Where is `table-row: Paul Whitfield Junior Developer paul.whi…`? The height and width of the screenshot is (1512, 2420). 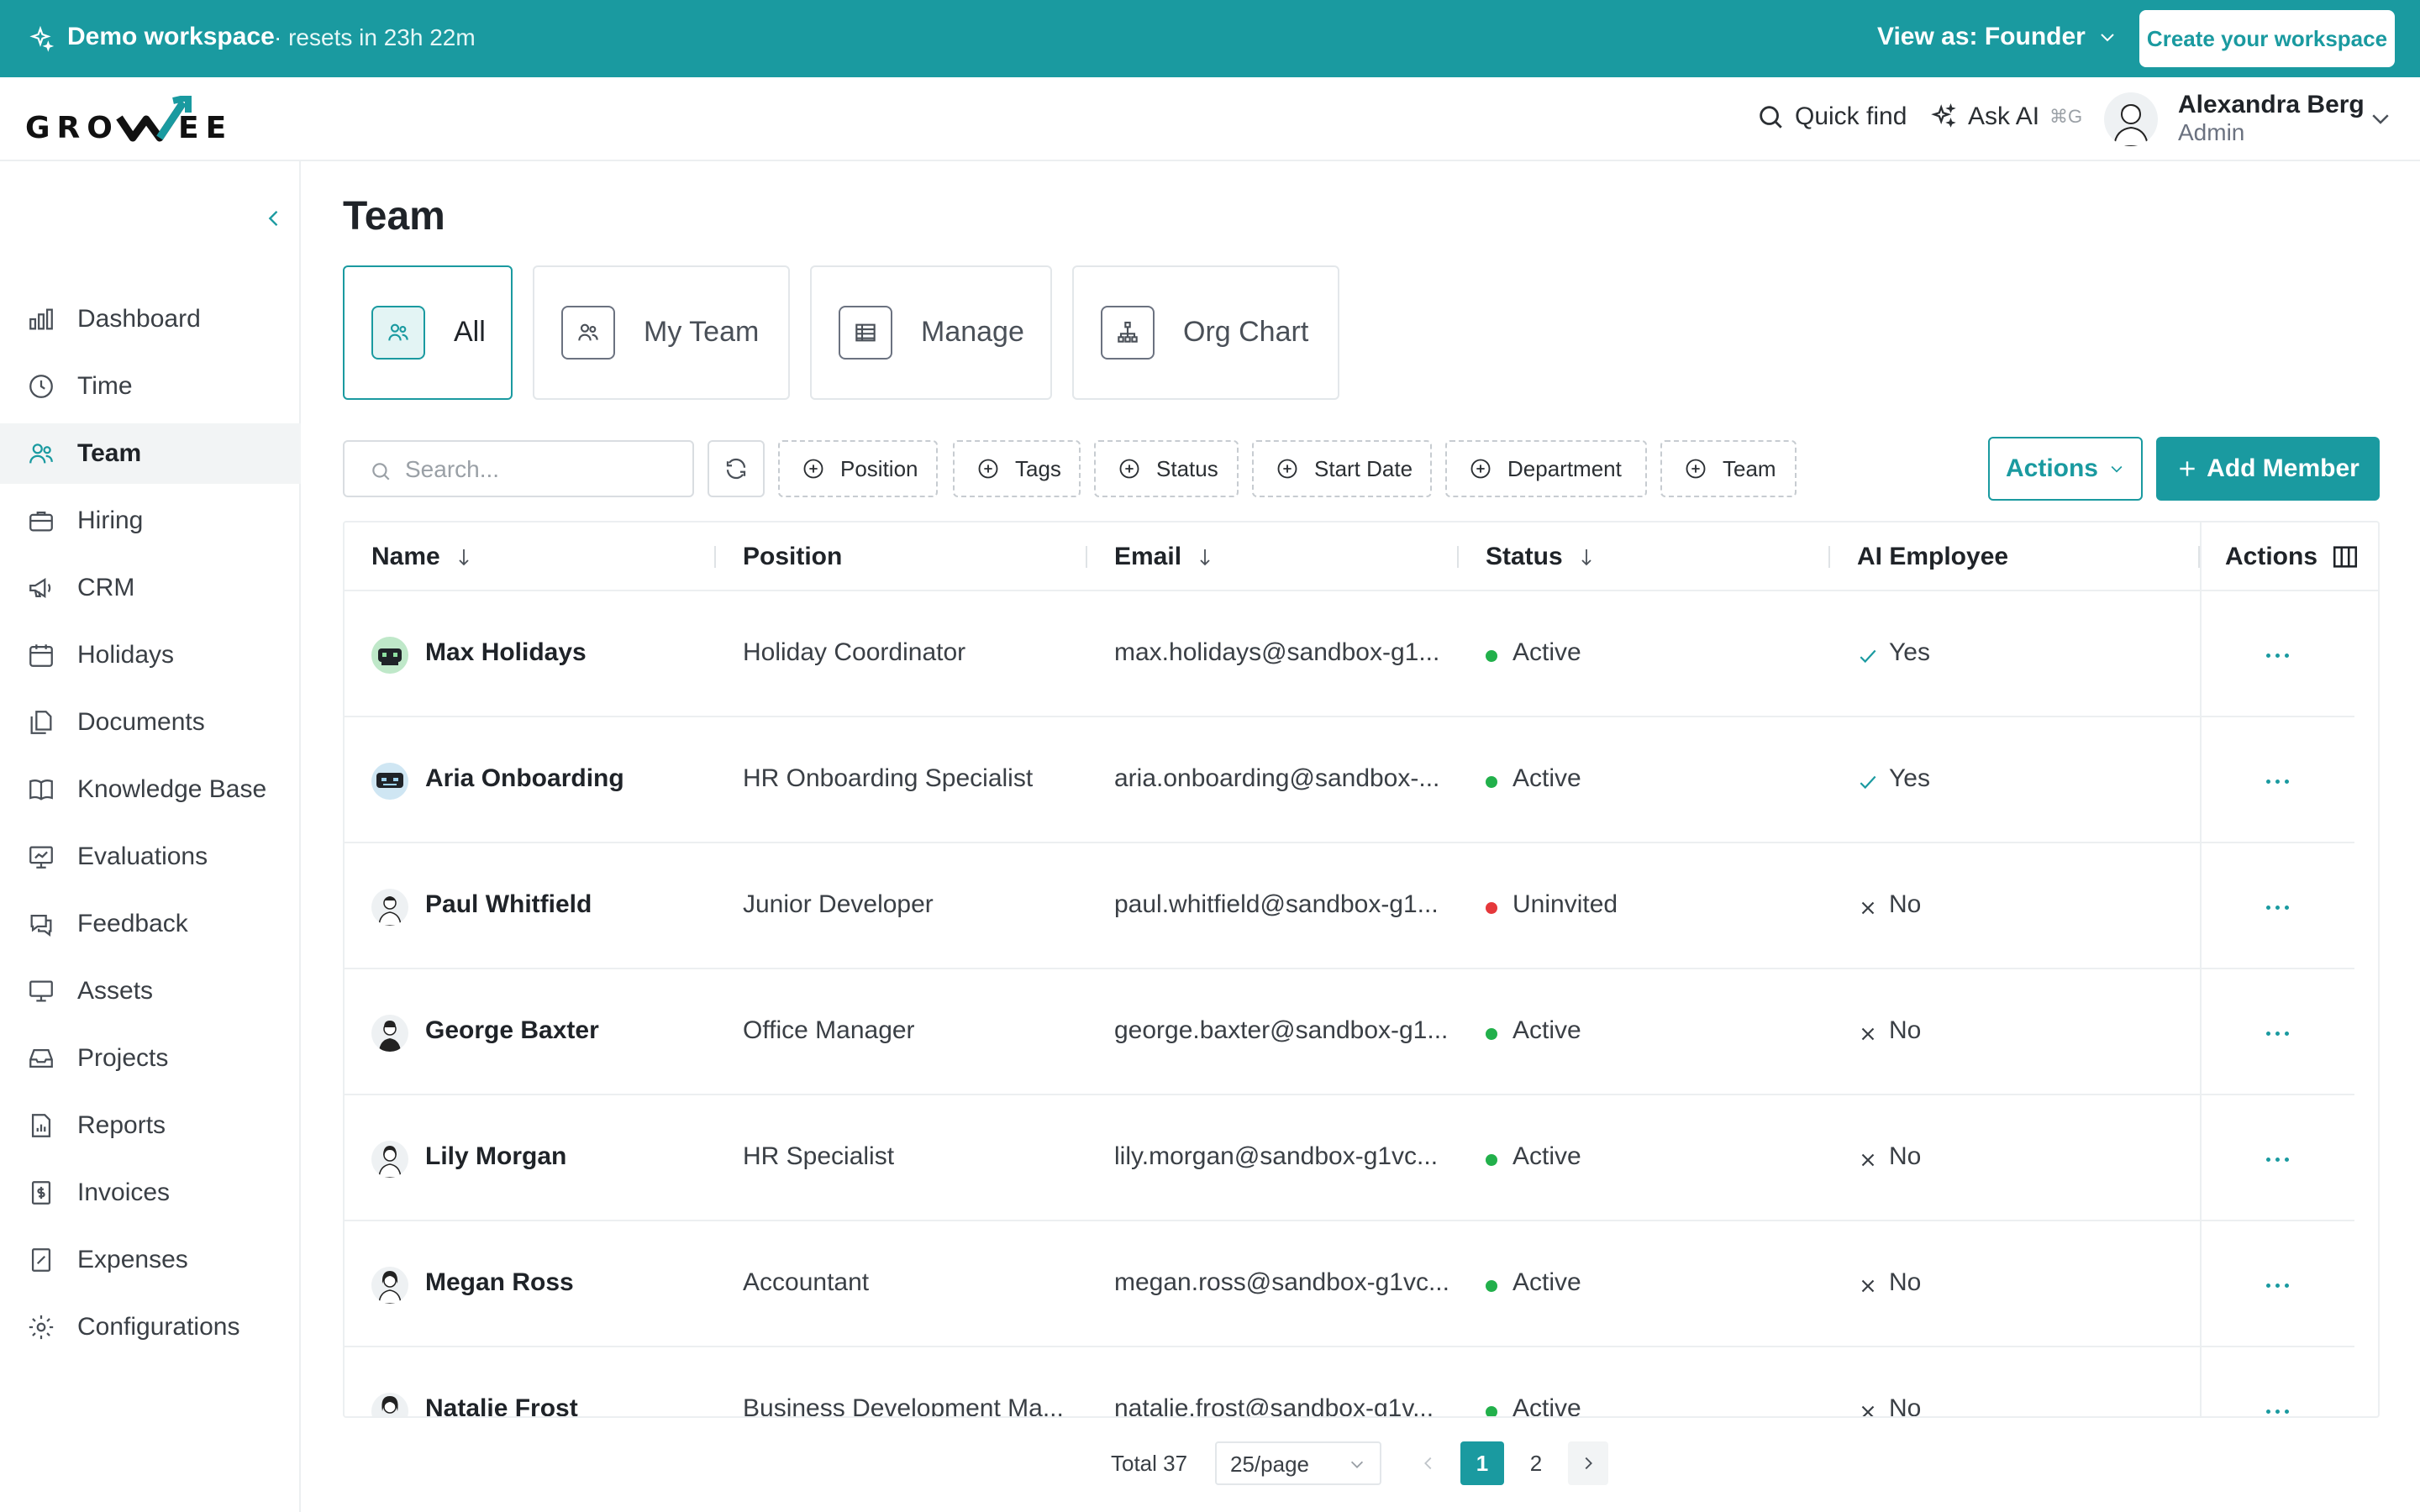 table-row: Paul Whitfield Junior Developer paul.whi… is located at coordinates (1349, 906).